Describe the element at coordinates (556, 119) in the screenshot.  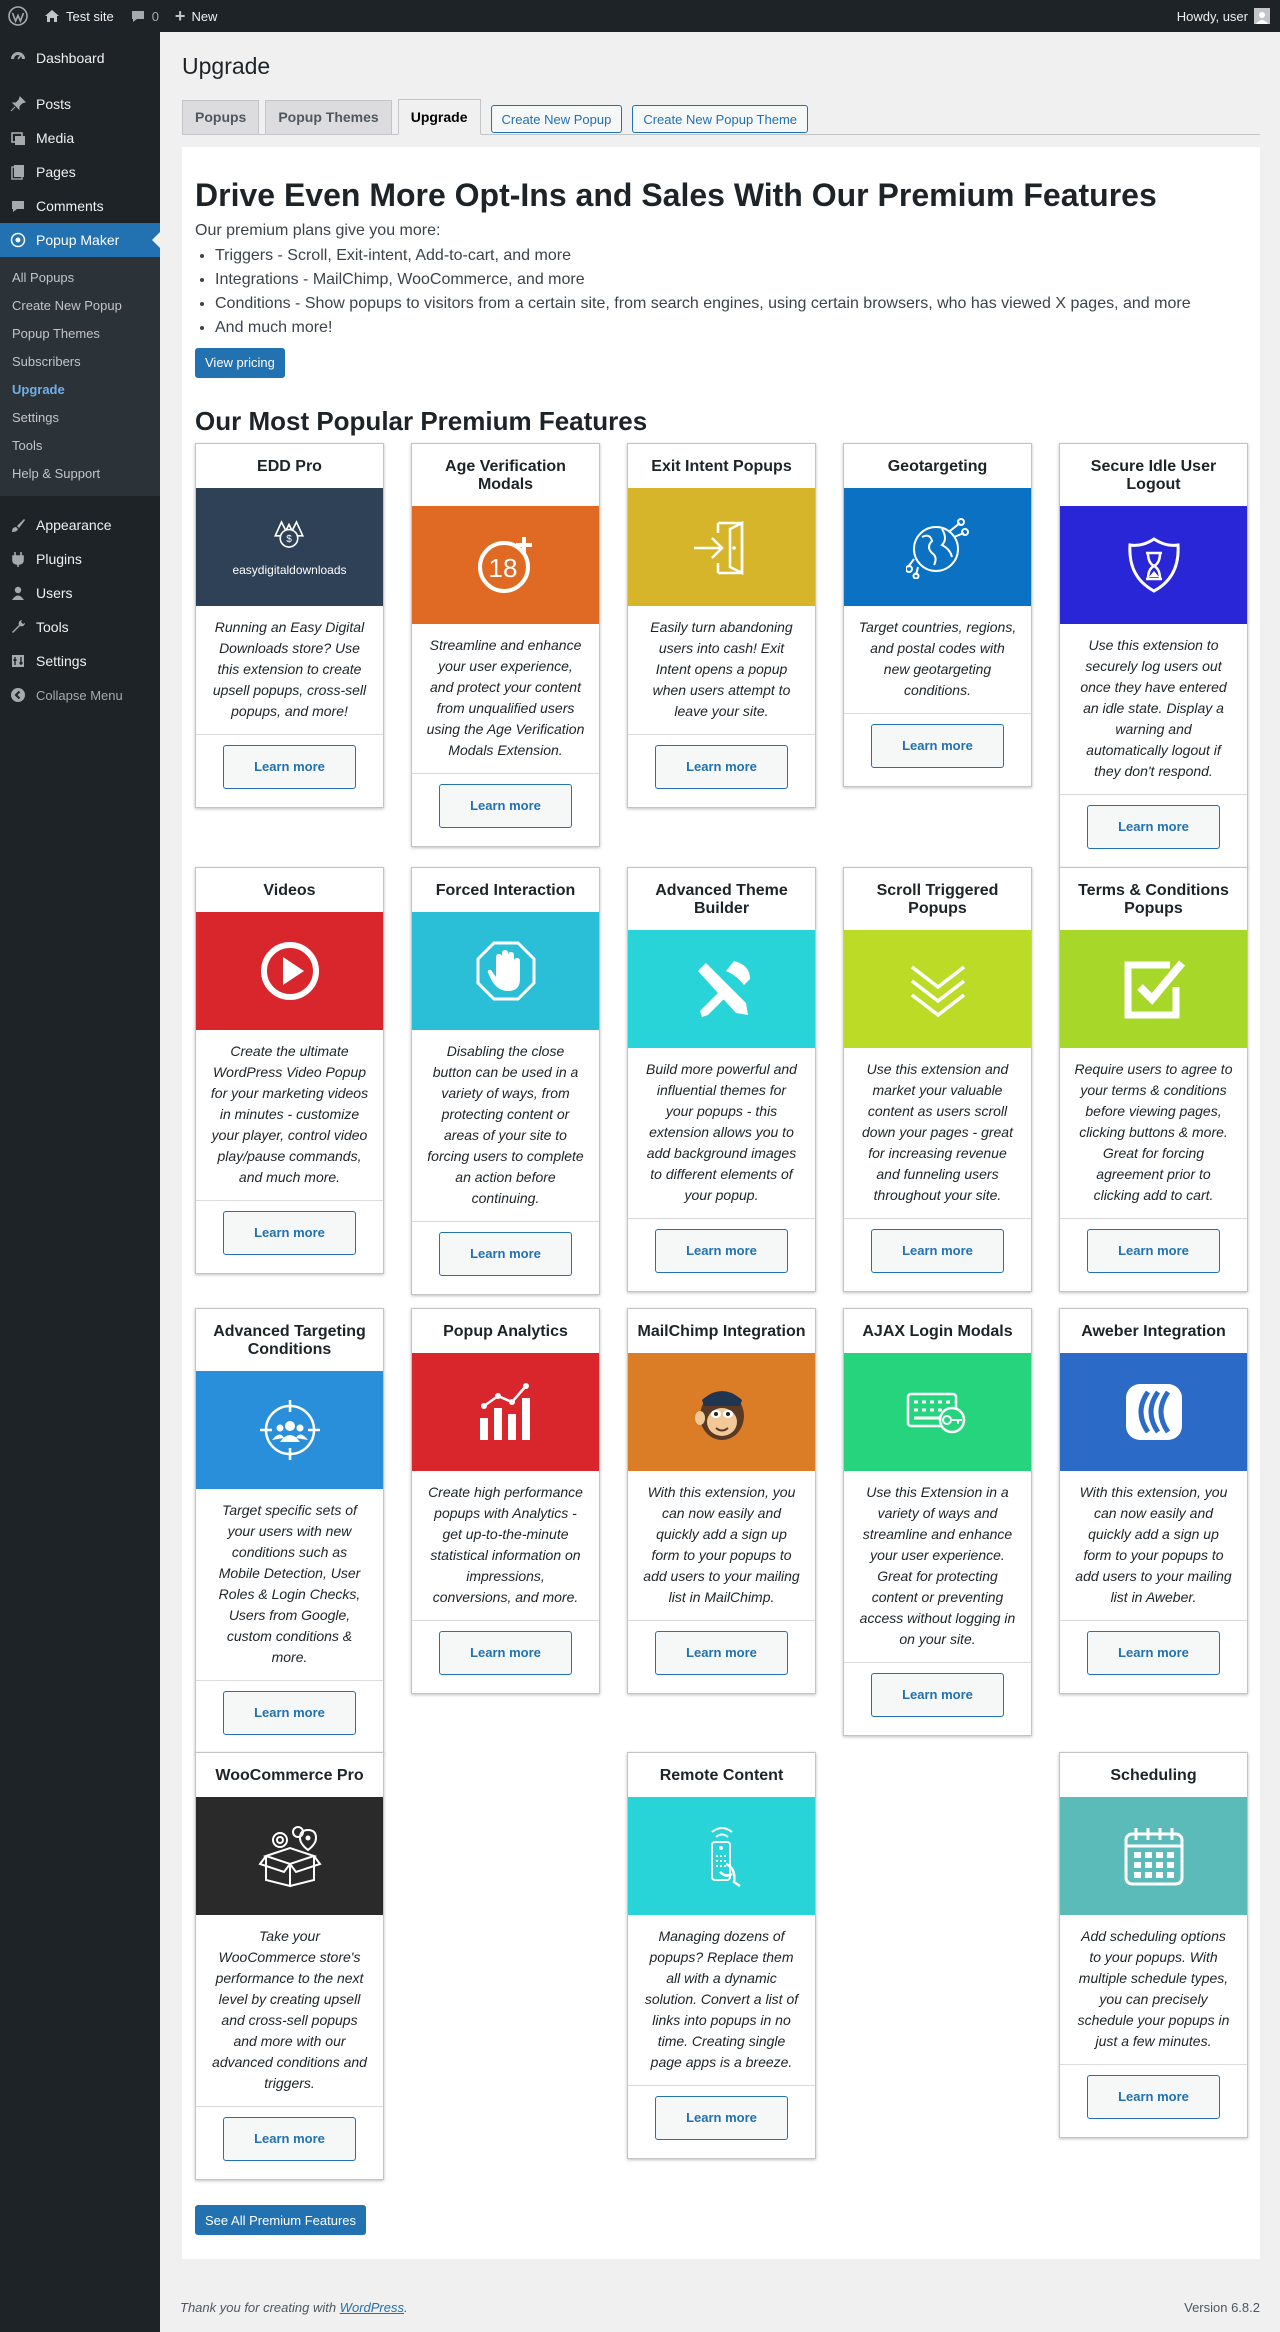
I see `create-new-popup-button: Create New Popup` at that location.